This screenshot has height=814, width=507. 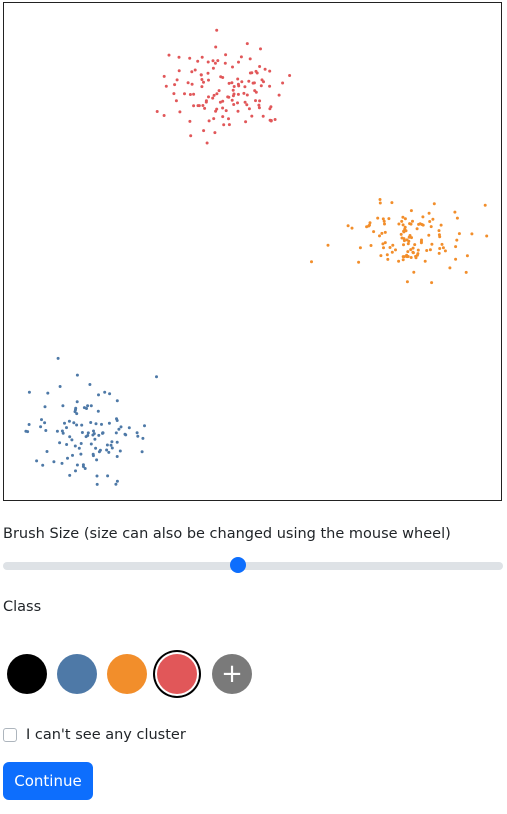 What do you see at coordinates (238, 565) in the screenshot?
I see `brush-size-slider-thumb` at bounding box center [238, 565].